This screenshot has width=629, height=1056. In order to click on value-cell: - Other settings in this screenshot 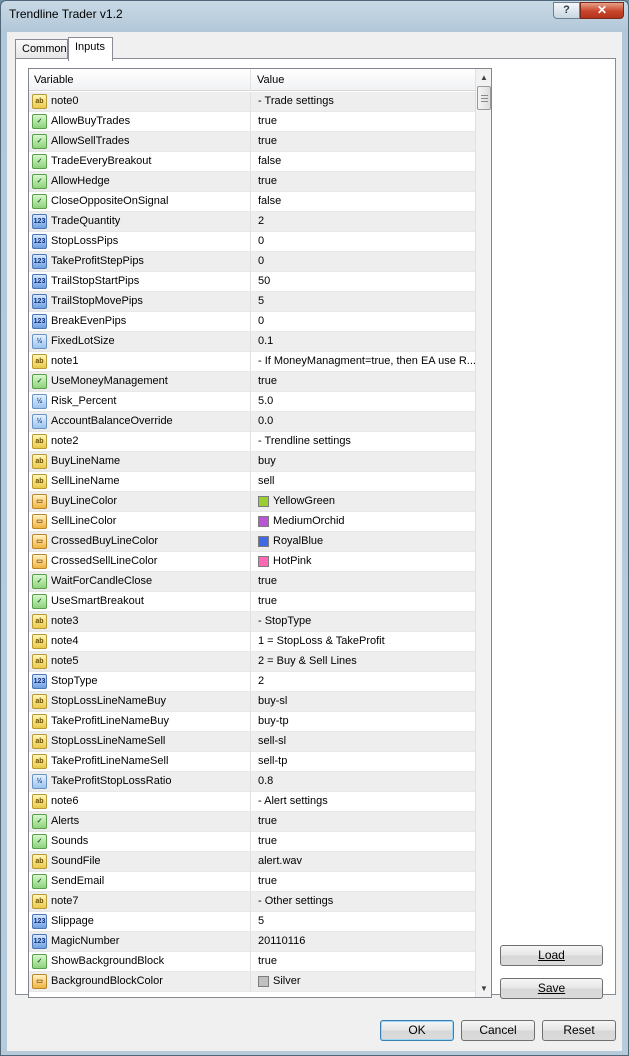, I will do `click(363, 901)`.